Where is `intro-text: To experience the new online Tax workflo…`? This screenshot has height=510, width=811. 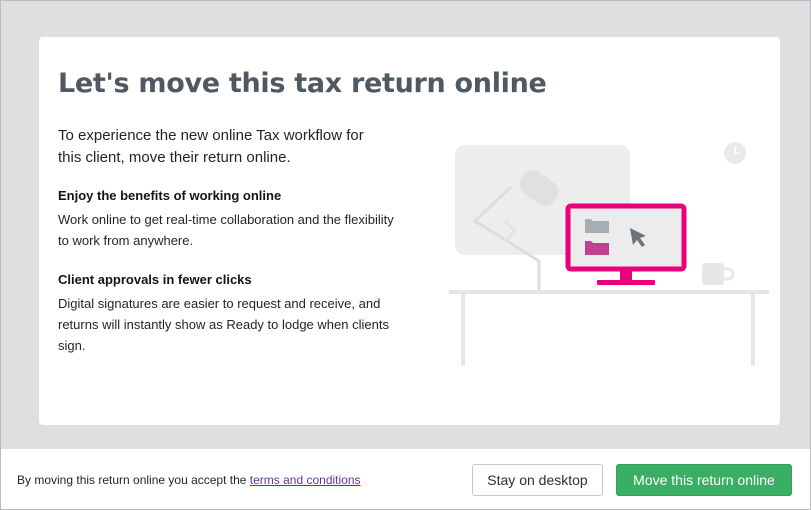
intro-text: To experience the new online Tax workflo… is located at coordinates (211, 146).